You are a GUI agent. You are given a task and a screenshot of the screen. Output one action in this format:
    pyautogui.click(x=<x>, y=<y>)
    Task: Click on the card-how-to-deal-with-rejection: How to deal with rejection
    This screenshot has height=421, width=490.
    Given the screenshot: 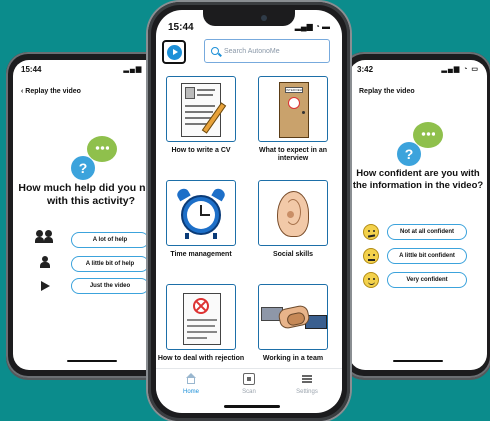 What is the action you would take?
    pyautogui.click(x=201, y=323)
    